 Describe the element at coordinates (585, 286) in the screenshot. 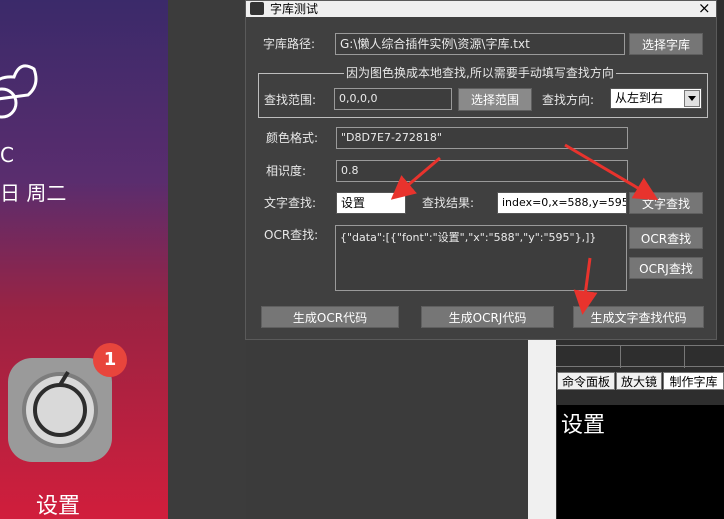

I see `arrow-to-generate-button` at that location.